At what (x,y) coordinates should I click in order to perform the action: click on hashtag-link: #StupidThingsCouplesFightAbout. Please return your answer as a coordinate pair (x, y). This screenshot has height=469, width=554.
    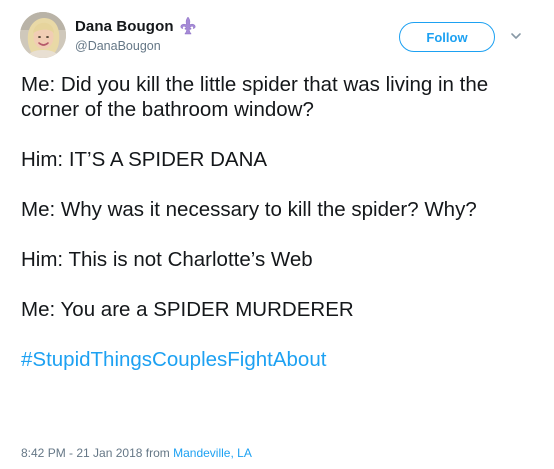
    Looking at the image, I should click on (173, 359).